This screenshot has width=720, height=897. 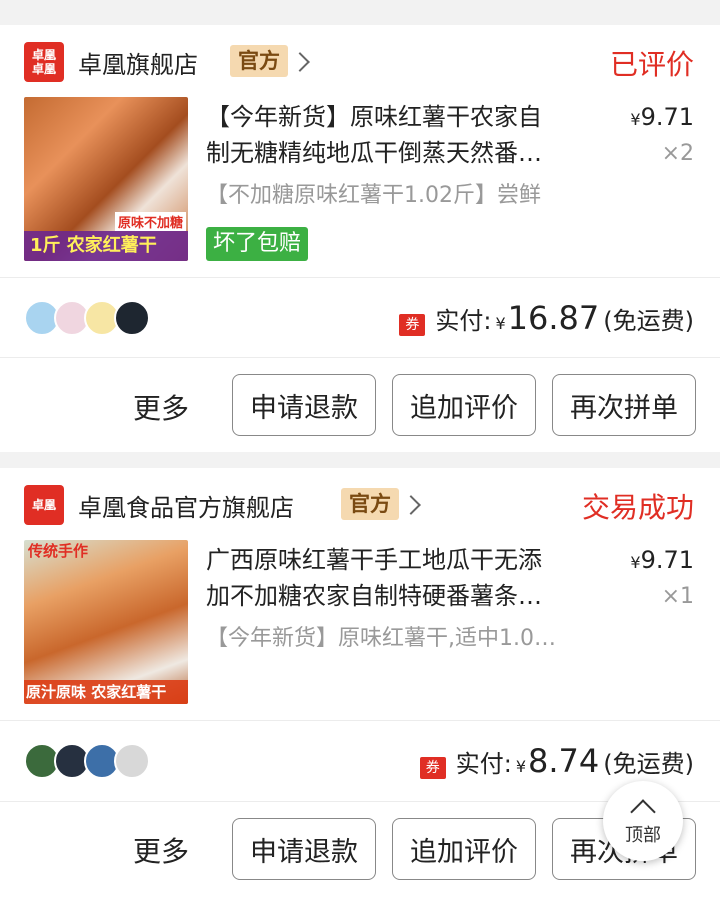 What do you see at coordinates (643, 821) in the screenshot?
I see `back-to-top-button: 顶部` at bounding box center [643, 821].